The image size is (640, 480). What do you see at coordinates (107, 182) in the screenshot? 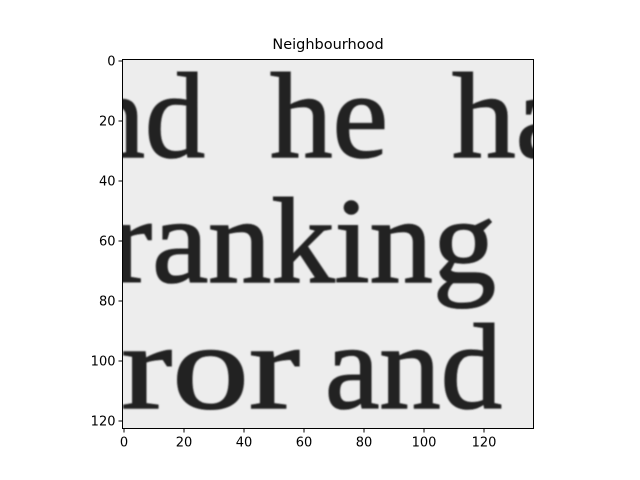
I see `y-tick-label: 40` at bounding box center [107, 182].